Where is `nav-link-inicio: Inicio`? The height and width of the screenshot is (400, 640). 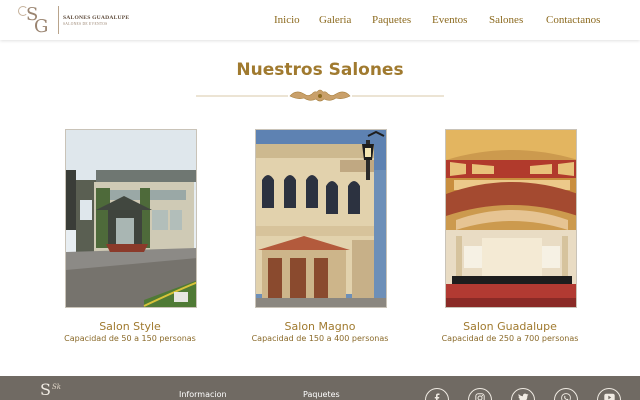 nav-link-inicio: Inicio is located at coordinates (287, 20).